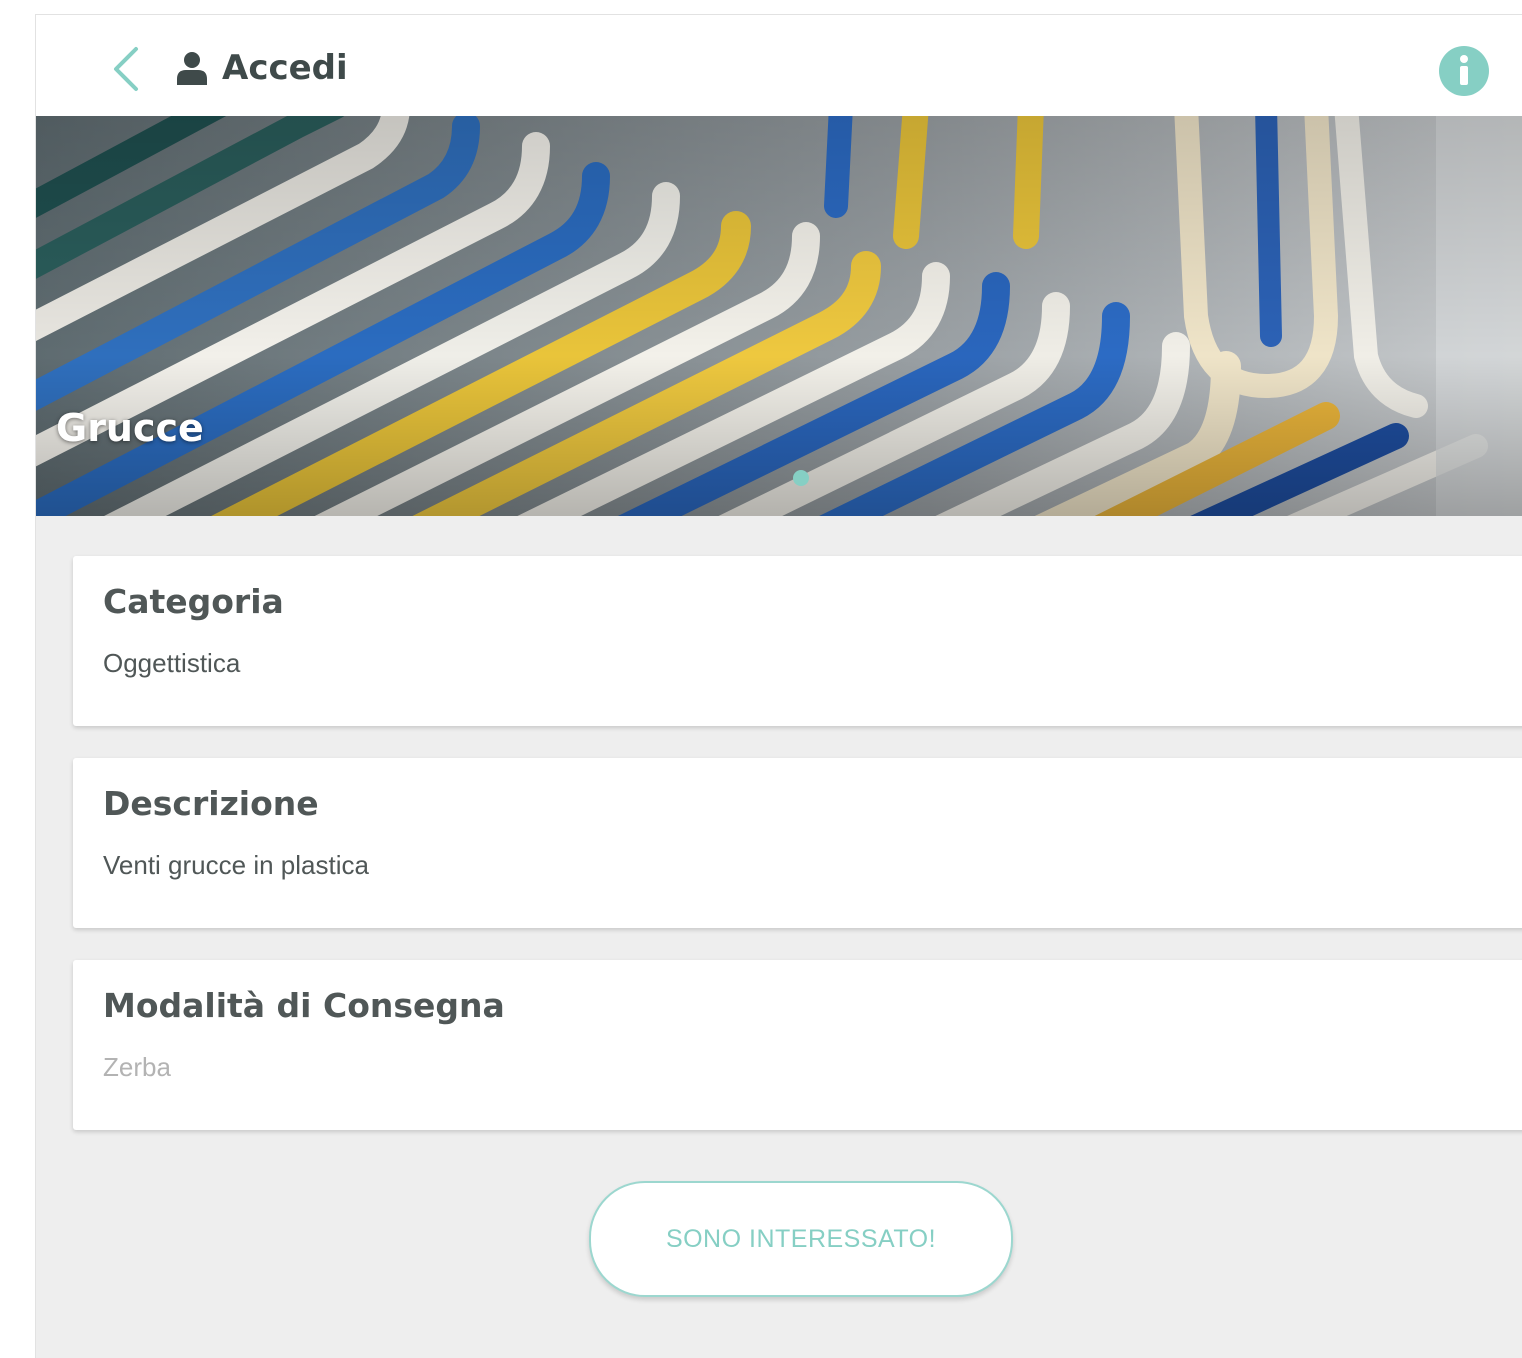 The image size is (1522, 1358). What do you see at coordinates (211, 803) in the screenshot?
I see `description-title: Descrizione` at bounding box center [211, 803].